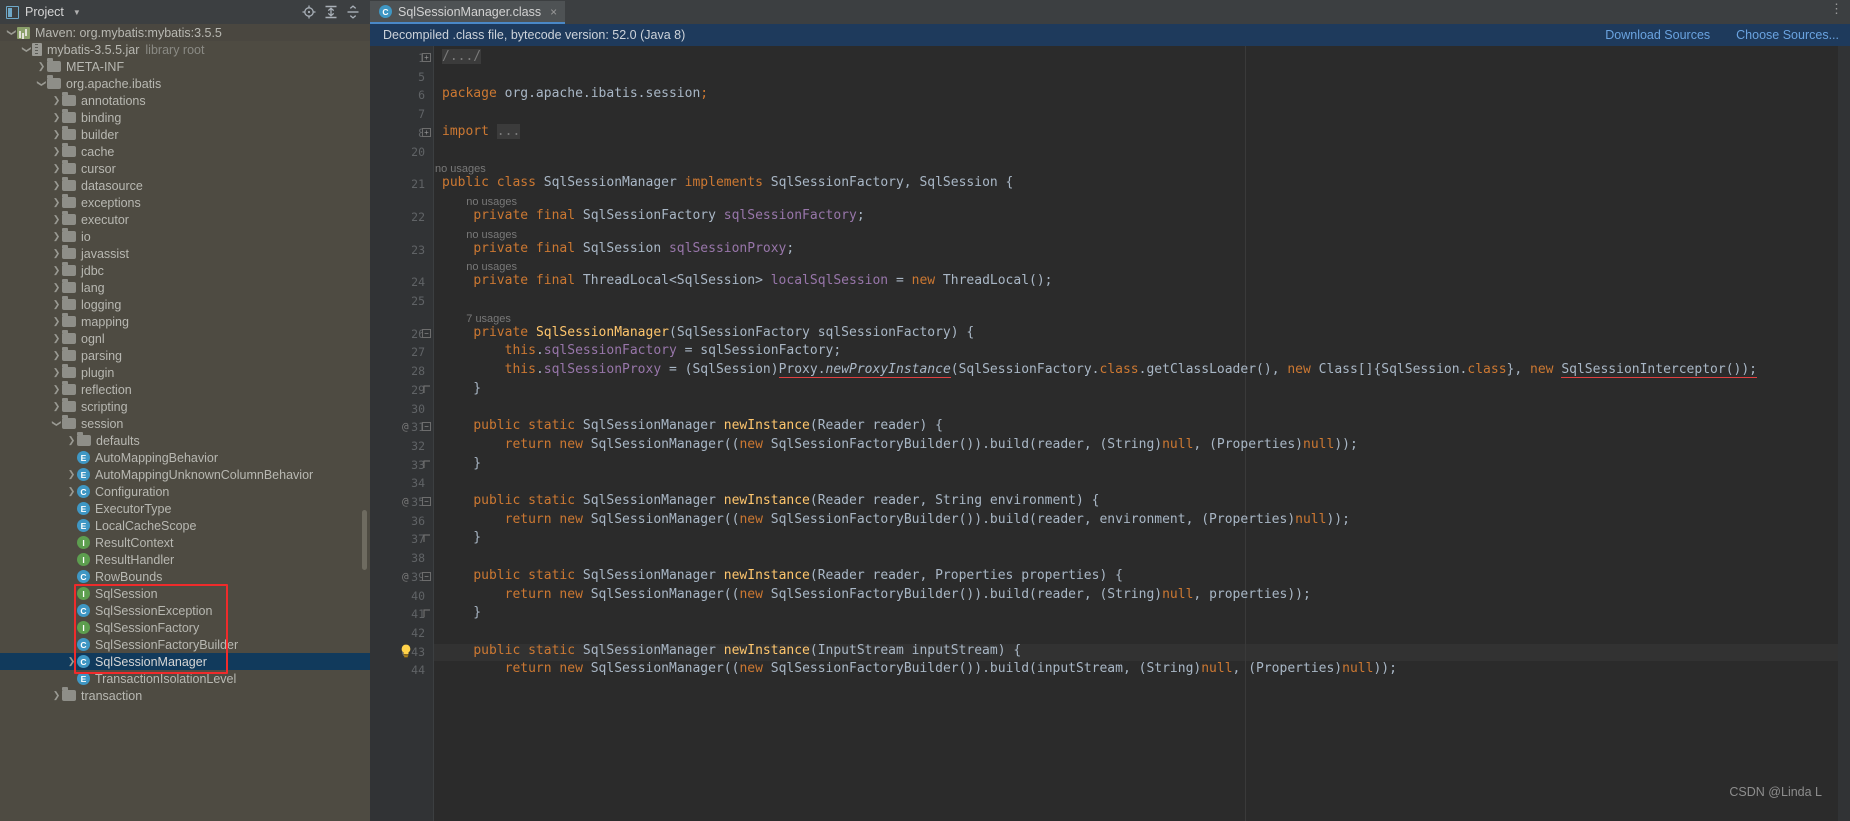 The width and height of the screenshot is (1850, 821). I want to click on tree-item: I ResultContext, so click(185, 542).